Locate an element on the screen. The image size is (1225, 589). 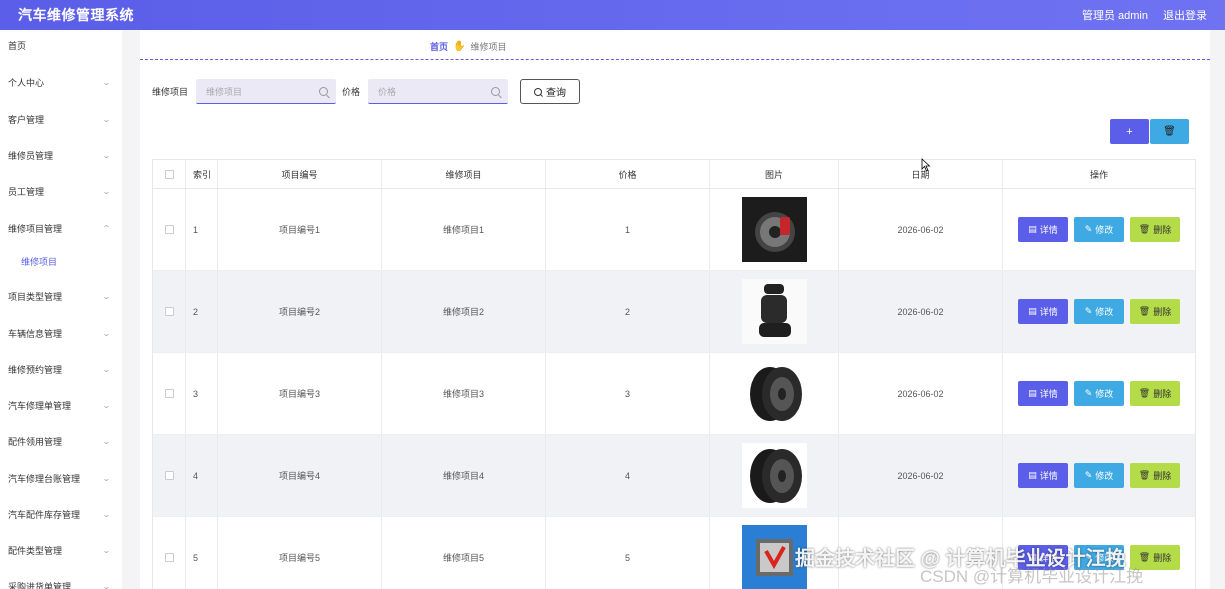
sidebar-item-home: 首页 is located at coordinates (61, 45).